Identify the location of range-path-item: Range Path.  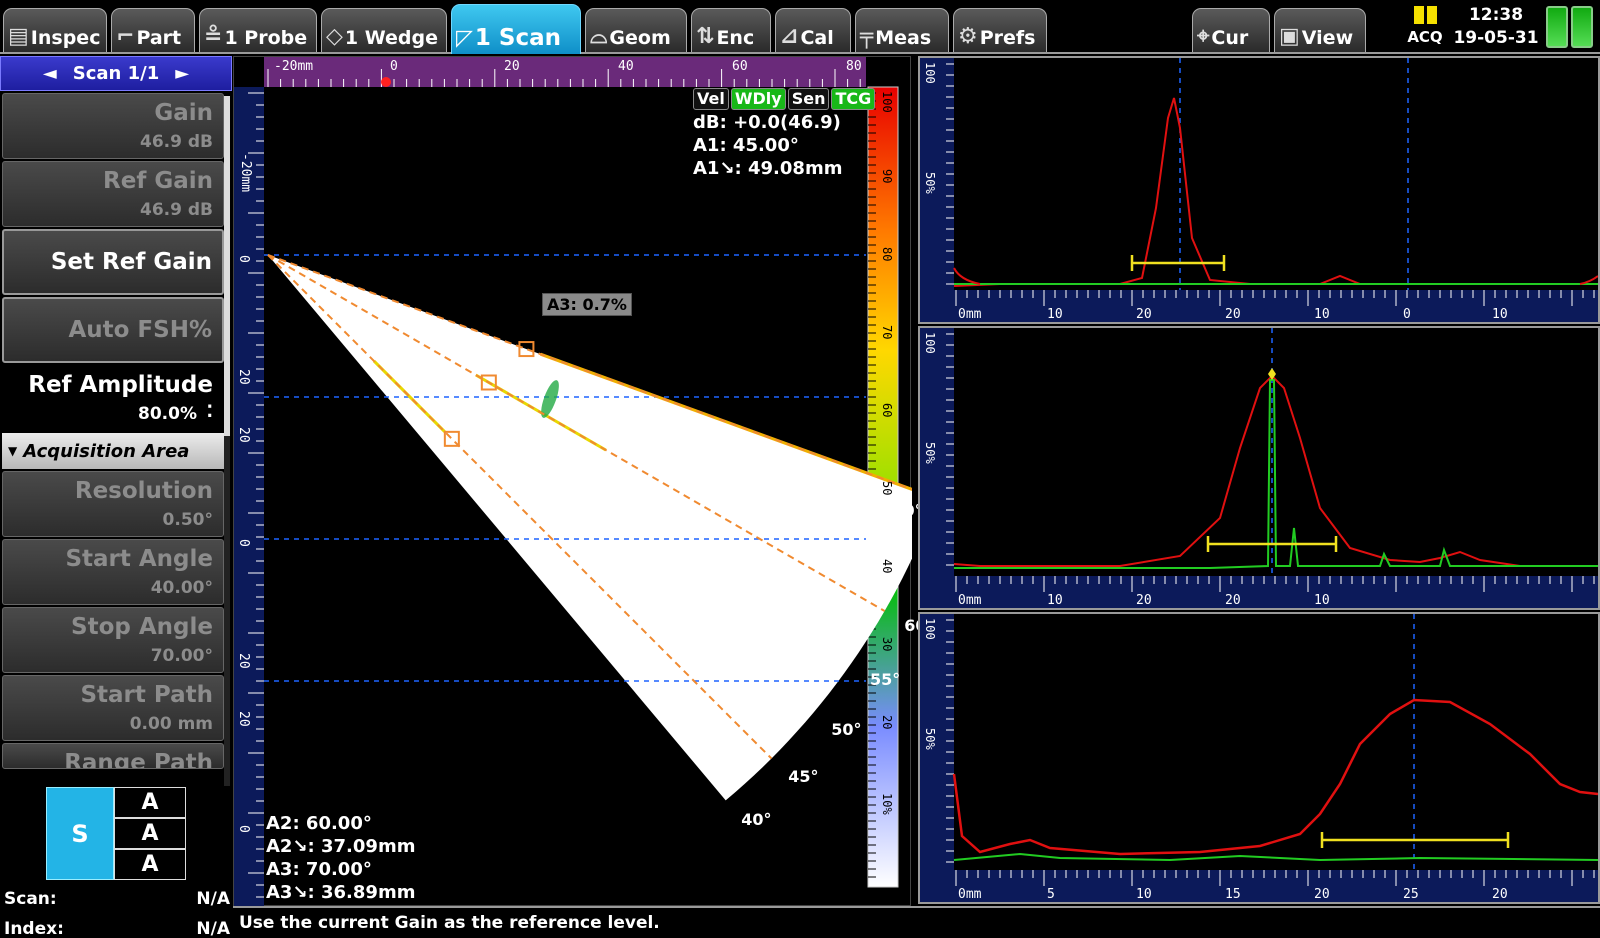
(113, 756).